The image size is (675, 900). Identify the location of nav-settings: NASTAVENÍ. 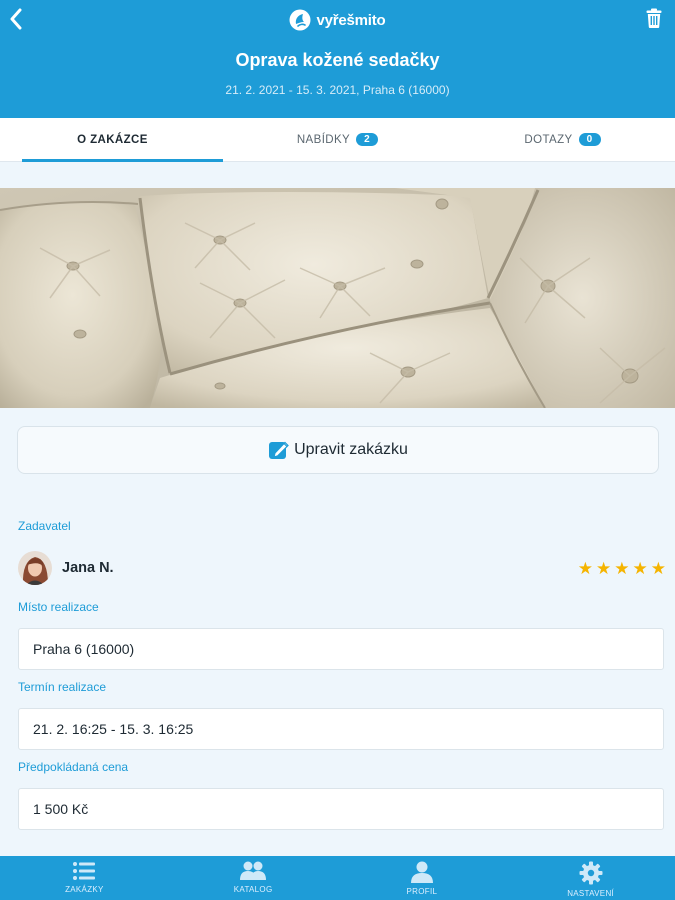
(590, 878).